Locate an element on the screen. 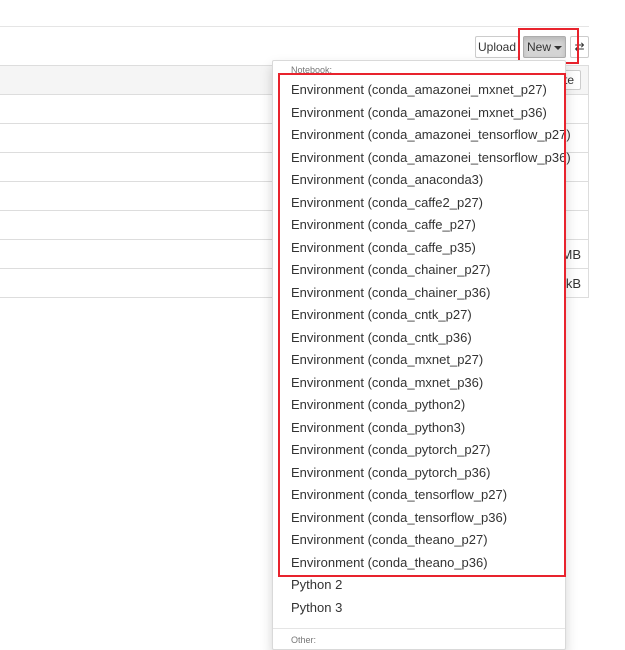 The image size is (625, 650). menu-item-environment: Environment (conda_mxnet_p27) is located at coordinates (419, 360).